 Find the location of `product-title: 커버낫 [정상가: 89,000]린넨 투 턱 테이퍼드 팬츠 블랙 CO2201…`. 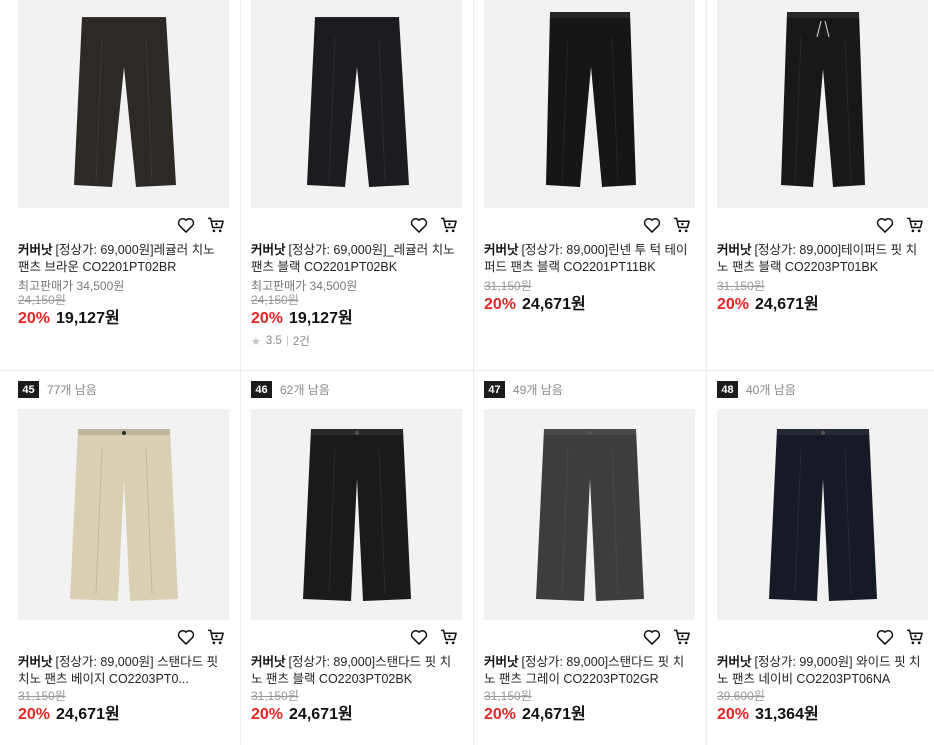

product-title: 커버낫 [정상가: 89,000]린넨 투 턱 테이퍼드 팬츠 블랙 CO2201… is located at coordinates (586, 259).